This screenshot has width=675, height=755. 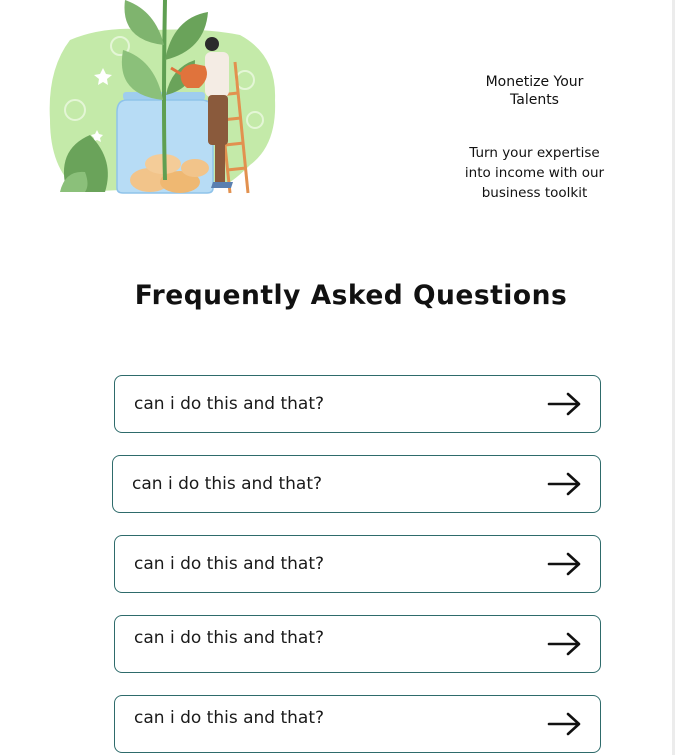 I want to click on faq-heading: Frequently Asked Questions, so click(x=351, y=295).